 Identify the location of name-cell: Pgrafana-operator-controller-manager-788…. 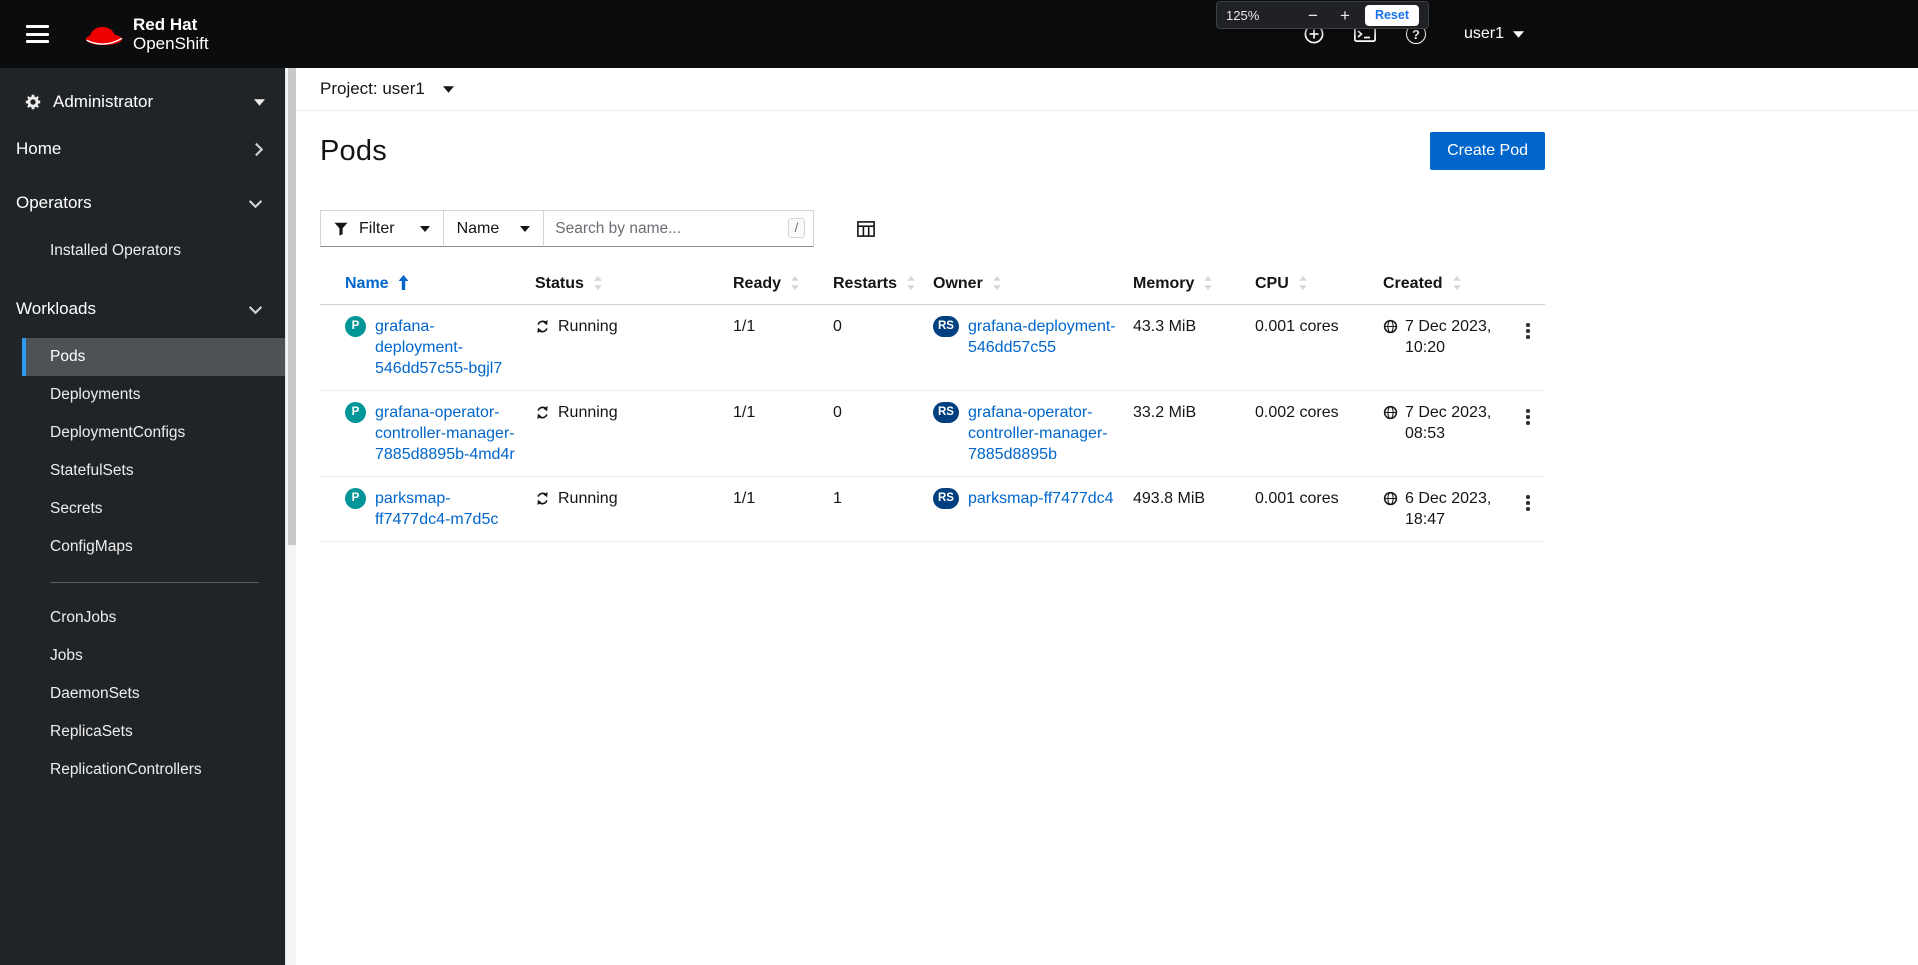
(423, 433).